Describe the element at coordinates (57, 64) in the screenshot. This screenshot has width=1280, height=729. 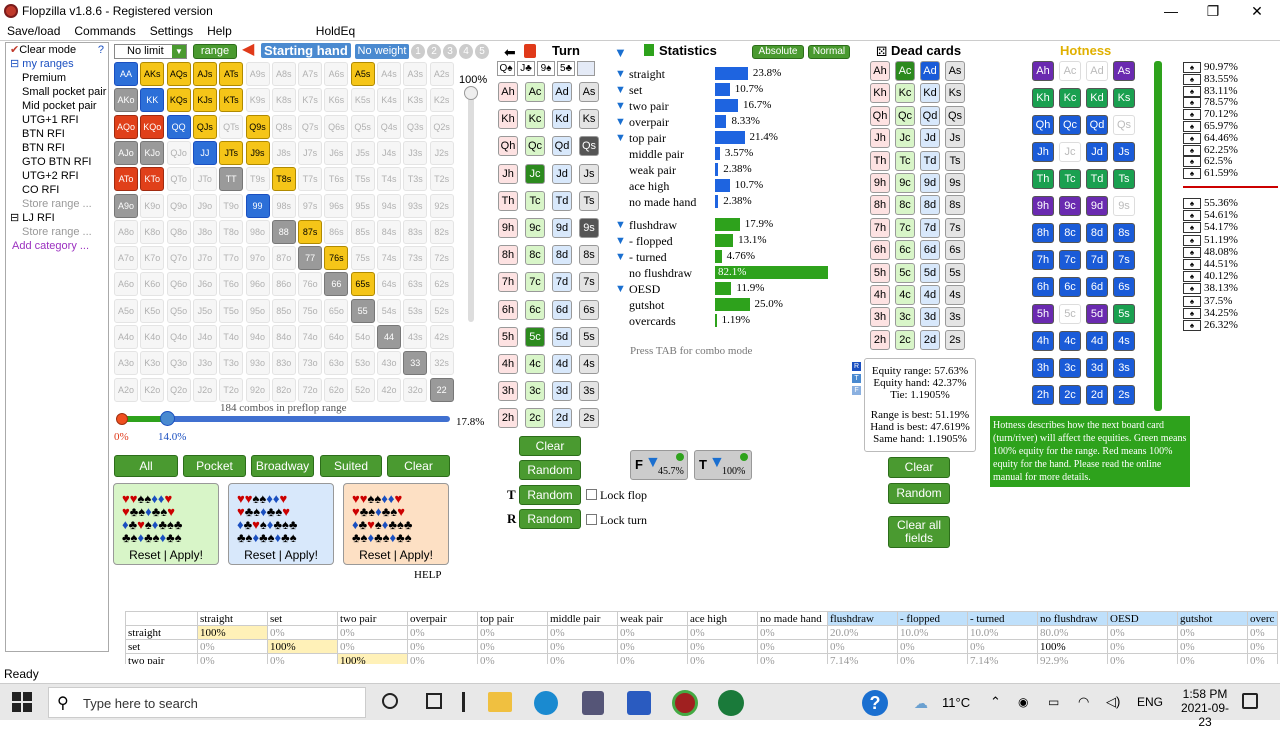
I see `category-my-ranges: ⊟ my ranges` at that location.